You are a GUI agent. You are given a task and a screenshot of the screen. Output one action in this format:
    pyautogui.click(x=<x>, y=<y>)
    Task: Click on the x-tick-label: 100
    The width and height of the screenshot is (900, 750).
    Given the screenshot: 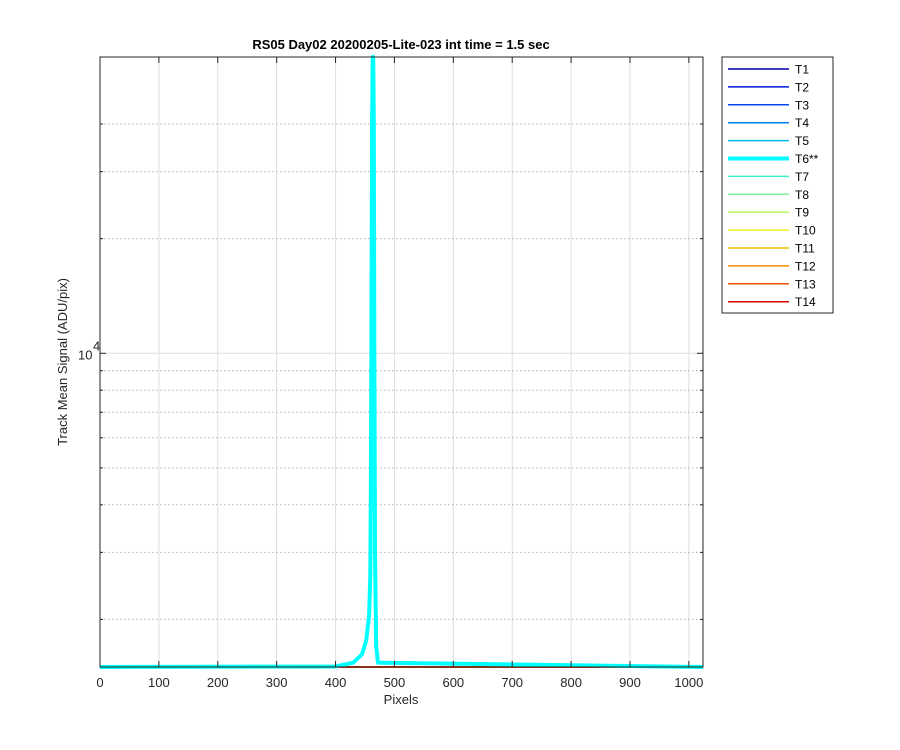 What is the action you would take?
    pyautogui.click(x=159, y=682)
    